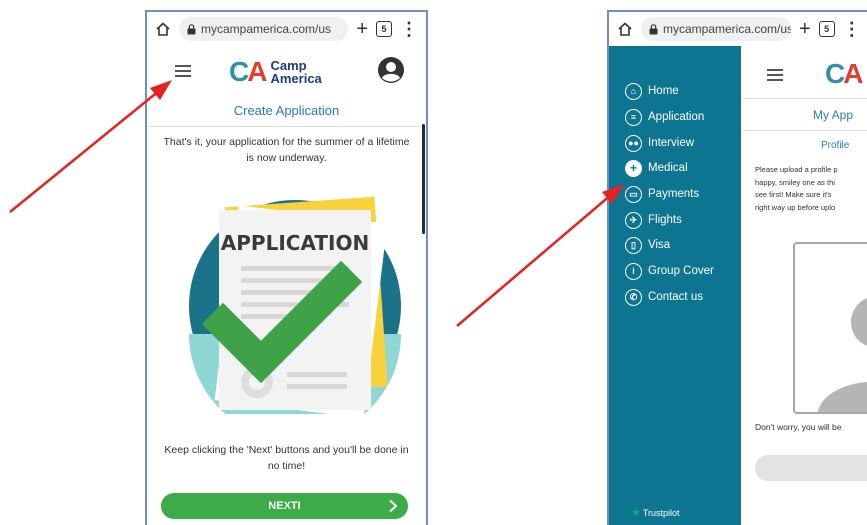 The image size is (867, 525). I want to click on title-divider, so click(804, 130).